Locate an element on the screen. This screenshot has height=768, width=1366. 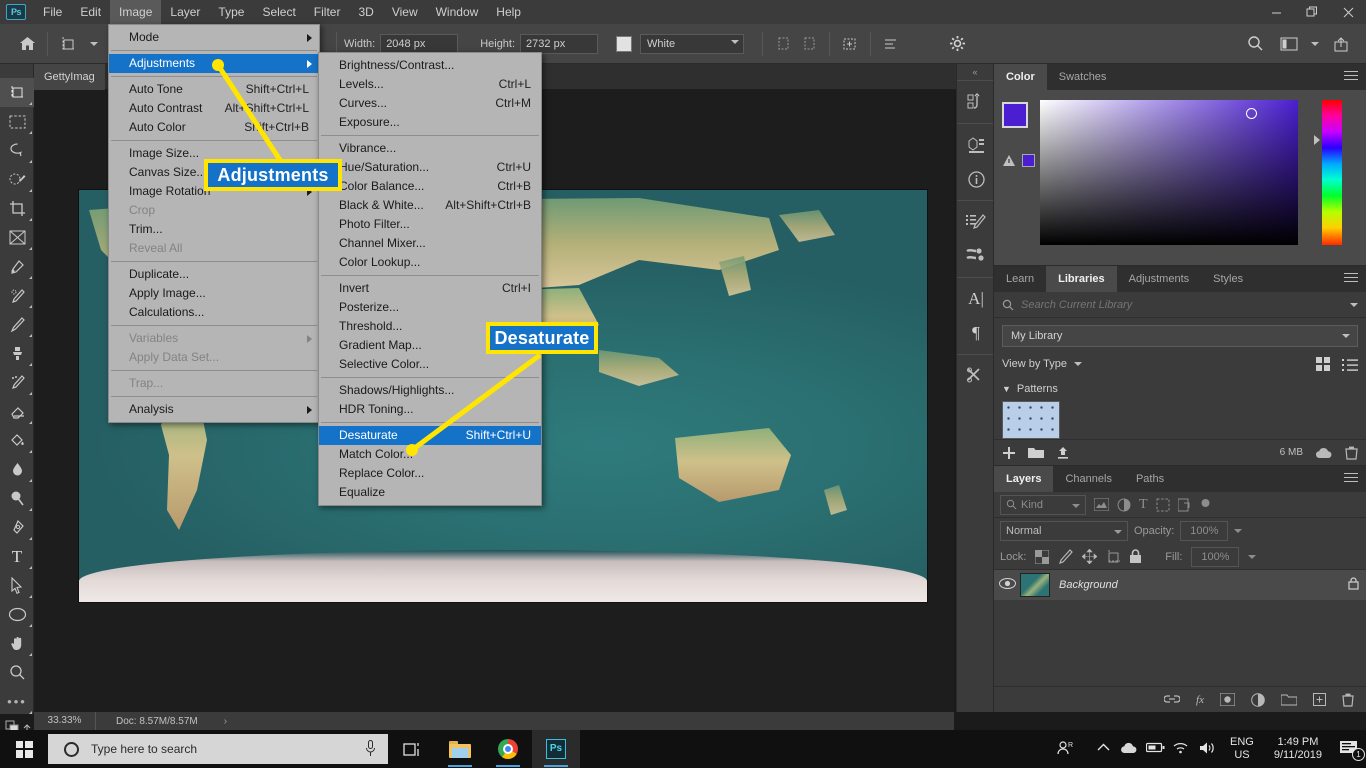
share-icon is located at coordinates (1341, 44).